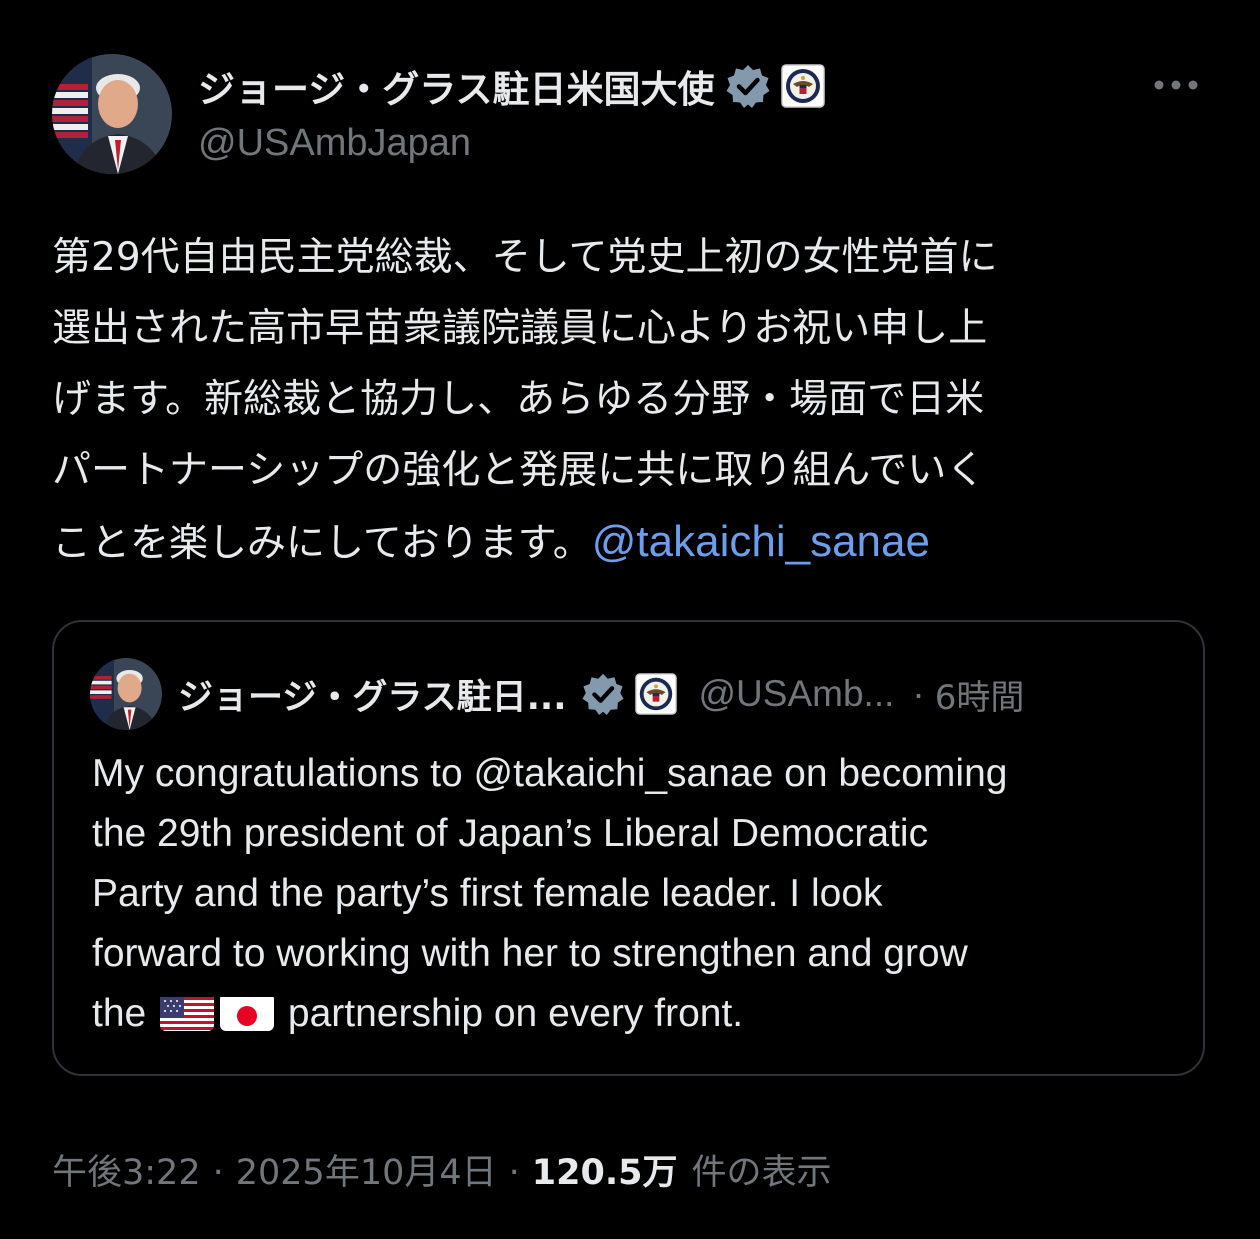 The height and width of the screenshot is (1239, 1260). What do you see at coordinates (112, 114) in the screenshot?
I see `author-avatar` at bounding box center [112, 114].